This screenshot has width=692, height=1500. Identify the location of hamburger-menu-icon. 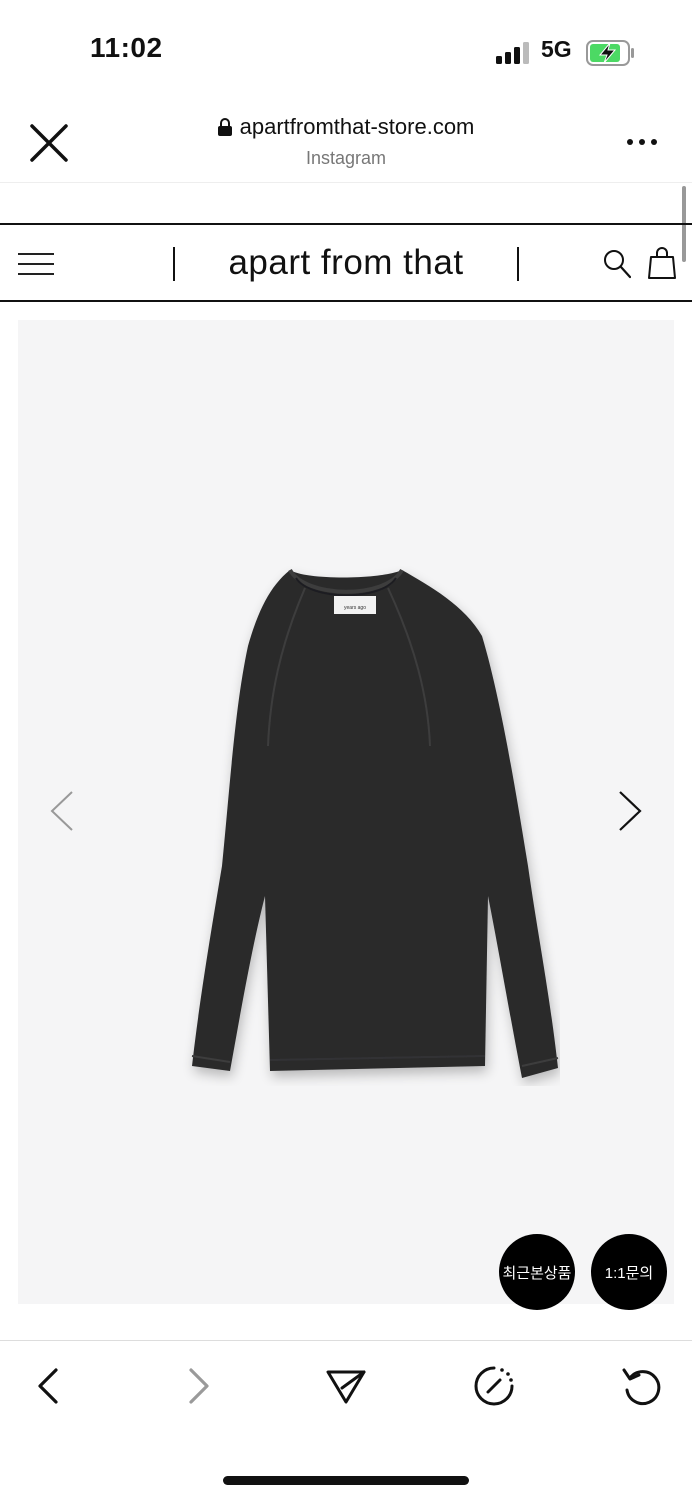
(36, 264).